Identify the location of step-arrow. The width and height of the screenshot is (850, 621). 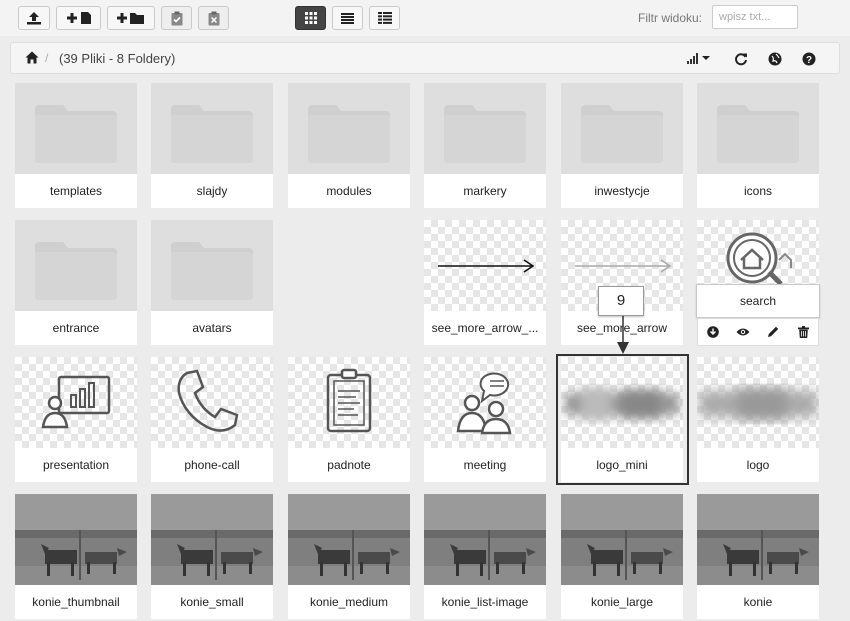
(623, 334).